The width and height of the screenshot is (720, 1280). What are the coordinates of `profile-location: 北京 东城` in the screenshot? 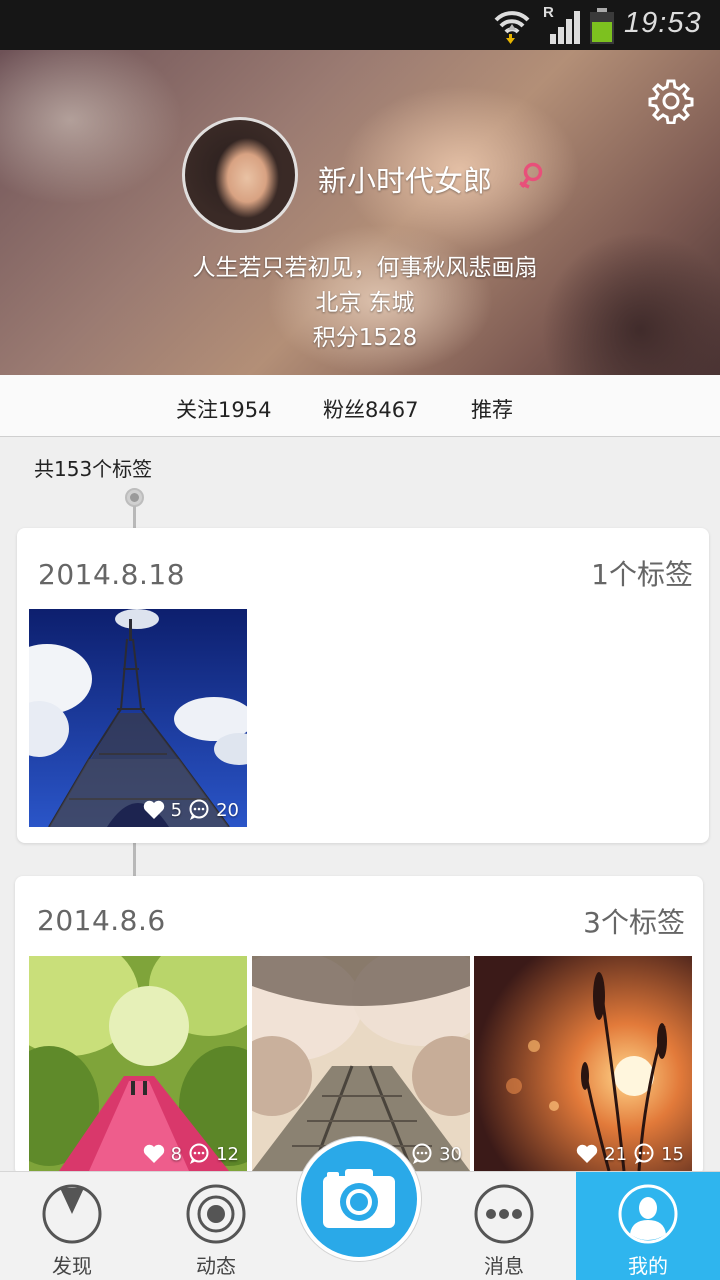 It's located at (365, 303).